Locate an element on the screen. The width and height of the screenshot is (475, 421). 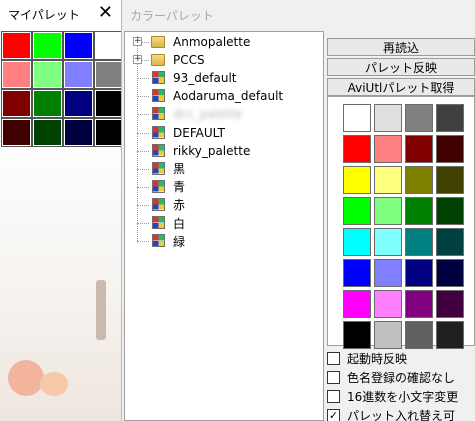
option-row: ✓ パレット入れ替え可 is located at coordinates (391, 413).